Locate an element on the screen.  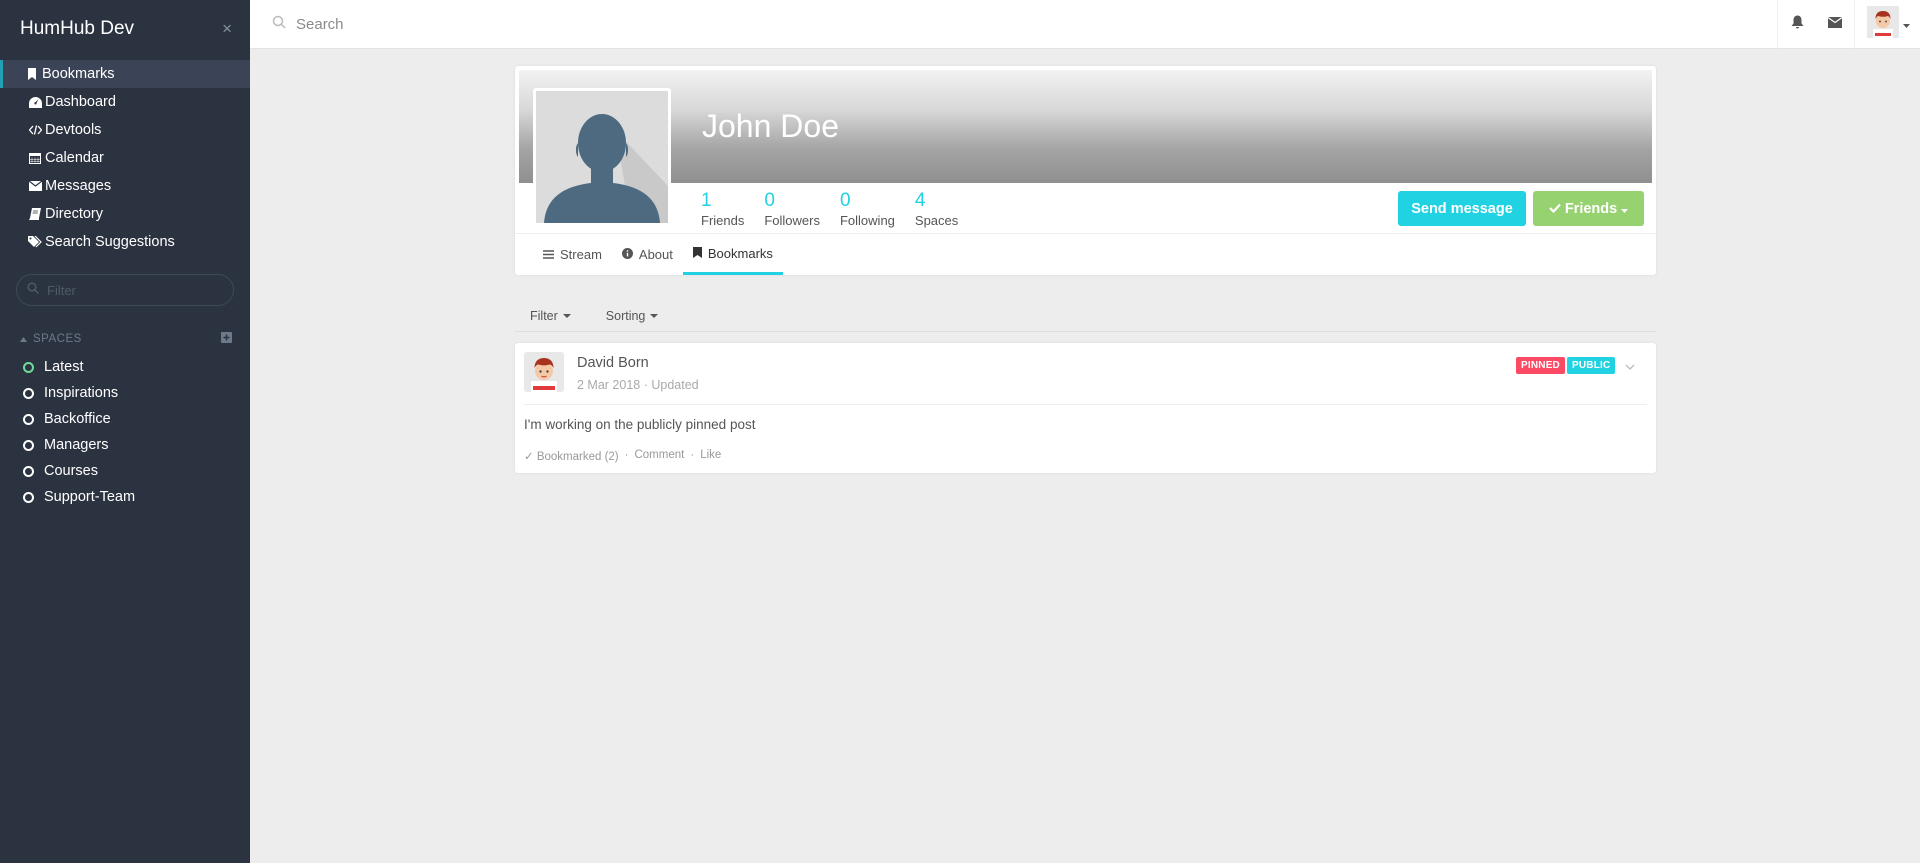
sidebar-item-directory: Directory is located at coordinates (125, 214).